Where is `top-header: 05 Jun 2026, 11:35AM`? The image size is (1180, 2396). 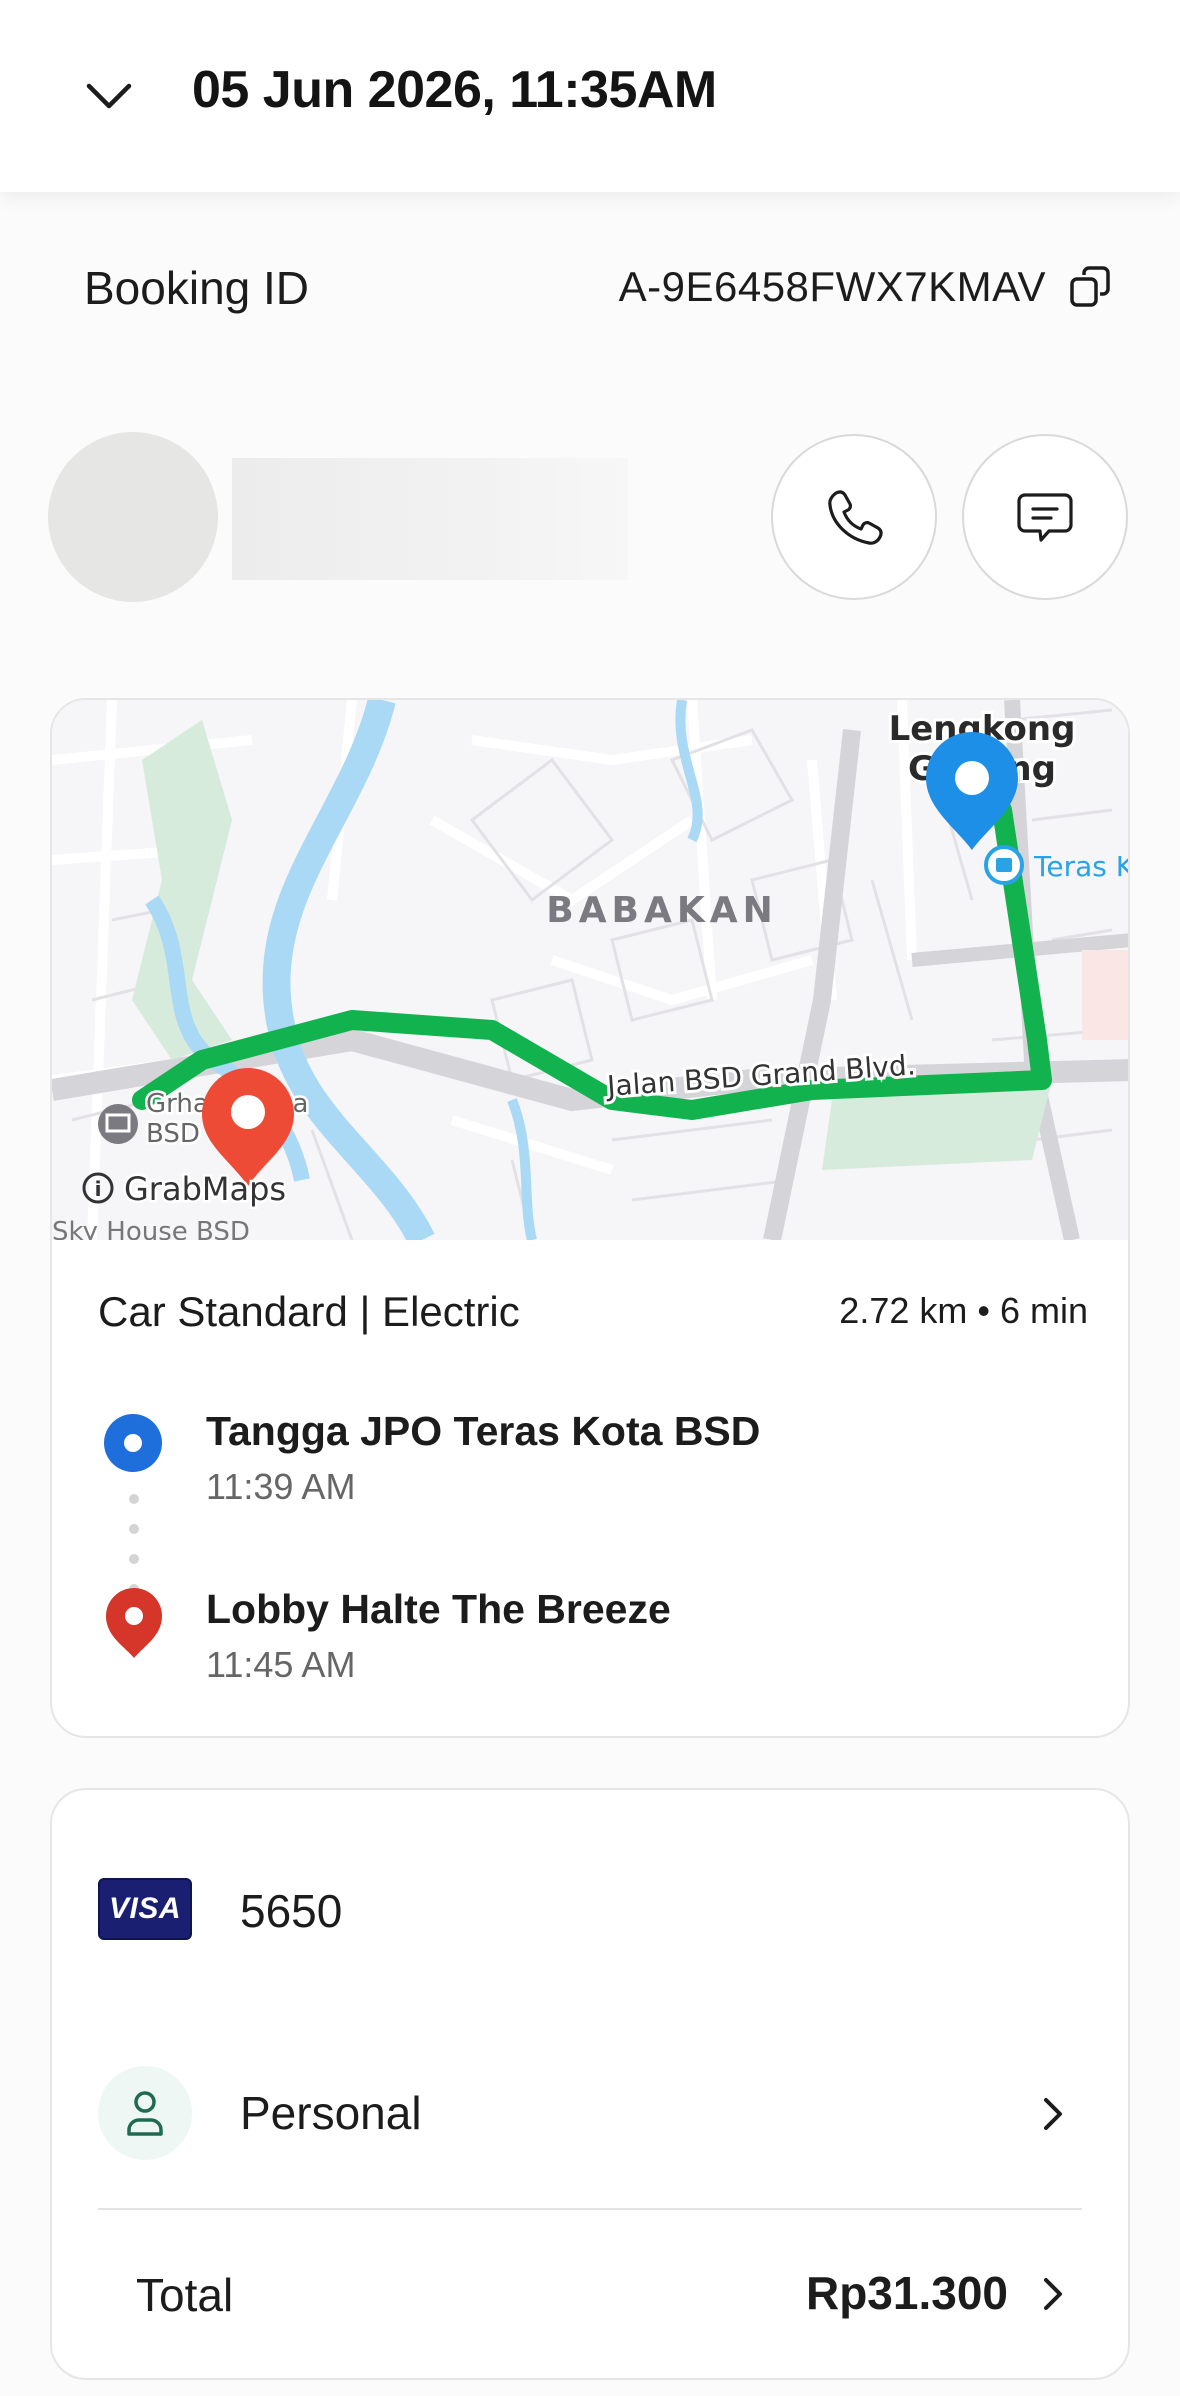
top-header: 05 Jun 2026, 11:35AM is located at coordinates (590, 96).